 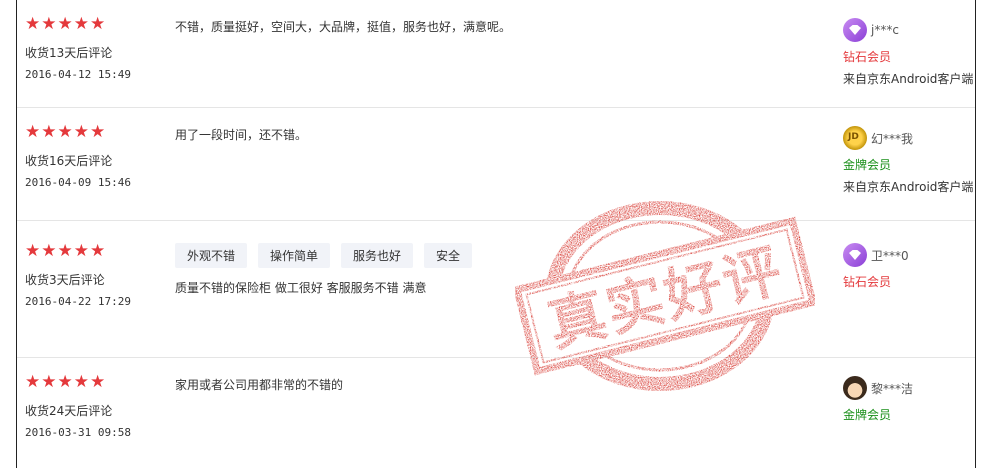 I want to click on review-date: 2016-04-12 15:49, so click(x=78, y=74).